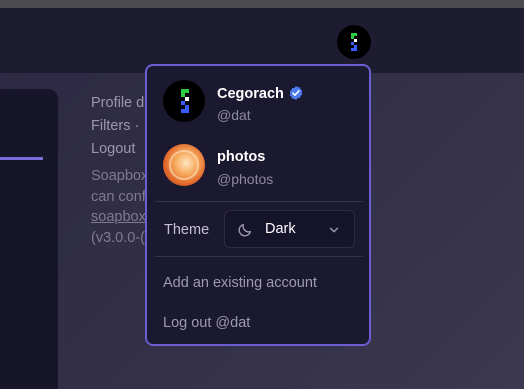  What do you see at coordinates (117, 103) in the screenshot?
I see `profile-link: Profile d` at bounding box center [117, 103].